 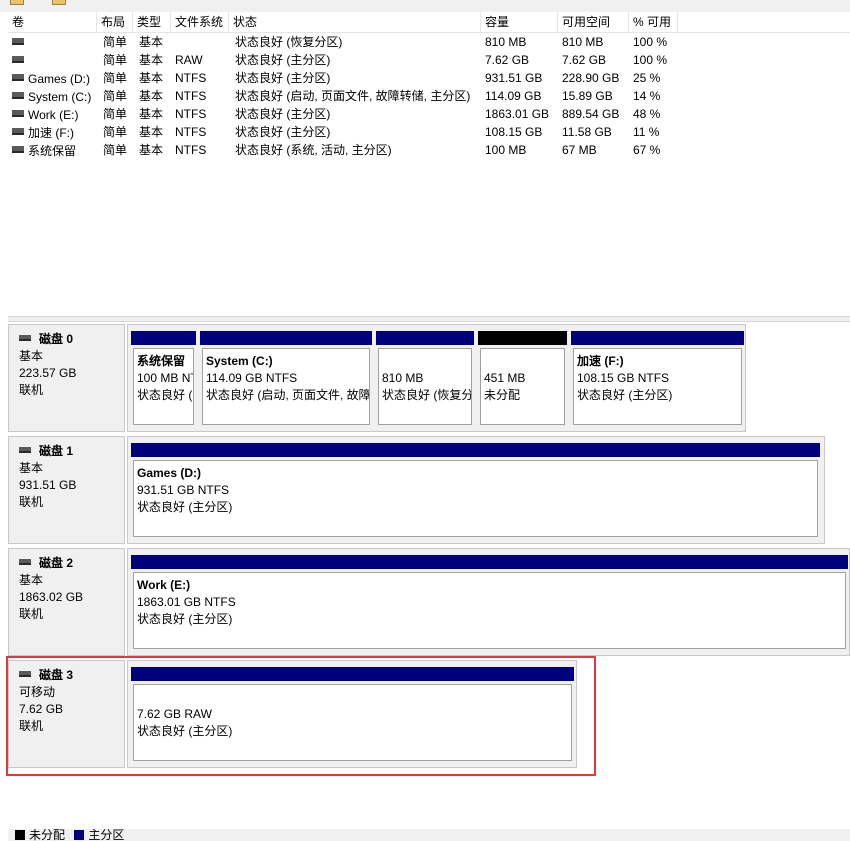 What do you see at coordinates (506, 42) in the screenshot?
I see `table-cell-capacity: 810 MB` at bounding box center [506, 42].